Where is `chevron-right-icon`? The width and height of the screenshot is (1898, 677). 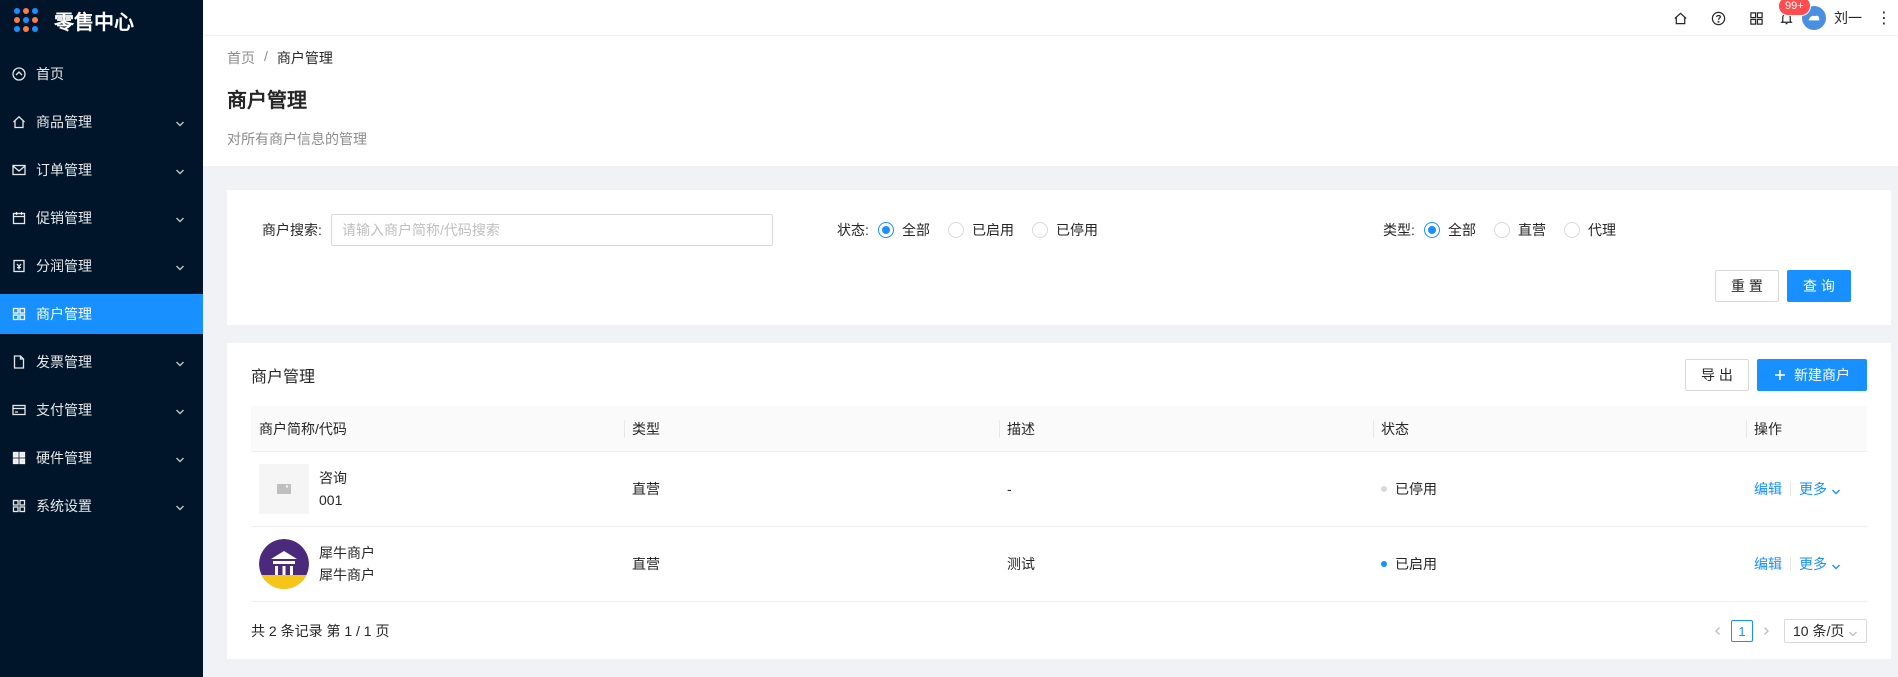
chevron-right-icon is located at coordinates (1766, 631).